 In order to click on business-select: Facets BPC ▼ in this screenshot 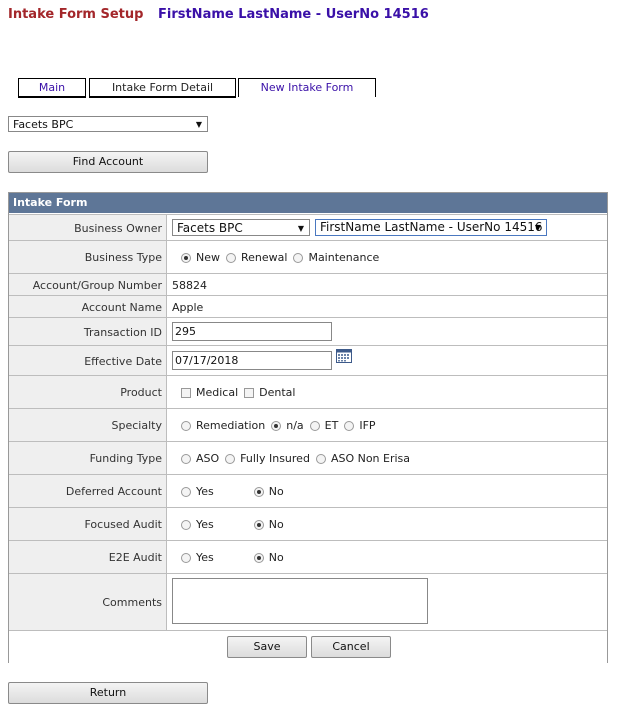, I will do `click(108, 124)`.